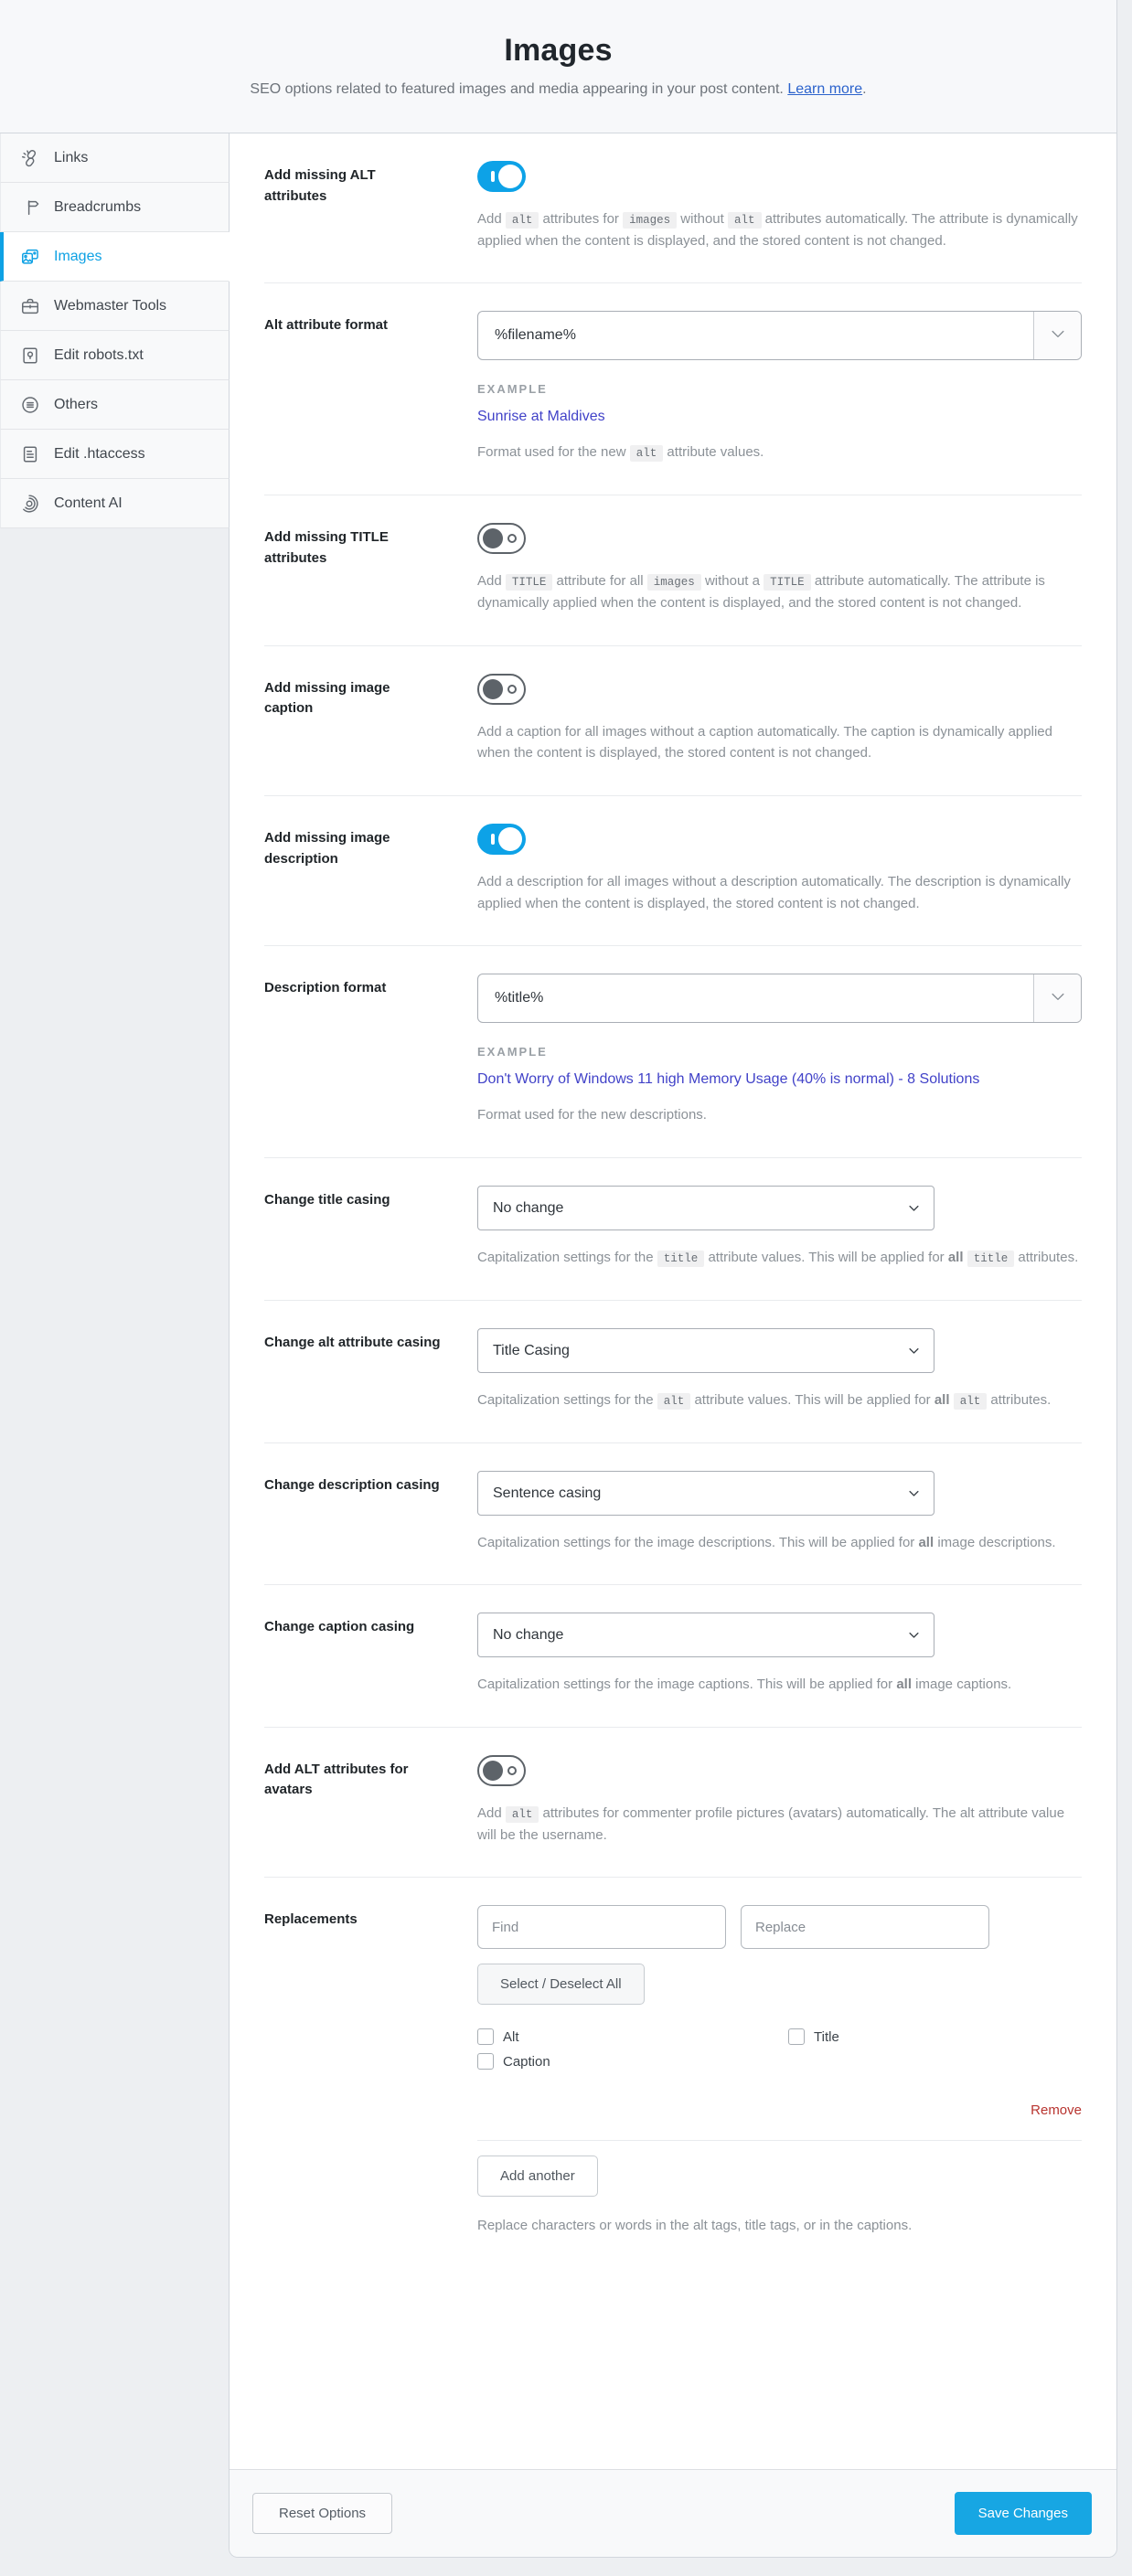  Describe the element at coordinates (529, 582) in the screenshot. I see `inline-code-chip: TITLE` at that location.